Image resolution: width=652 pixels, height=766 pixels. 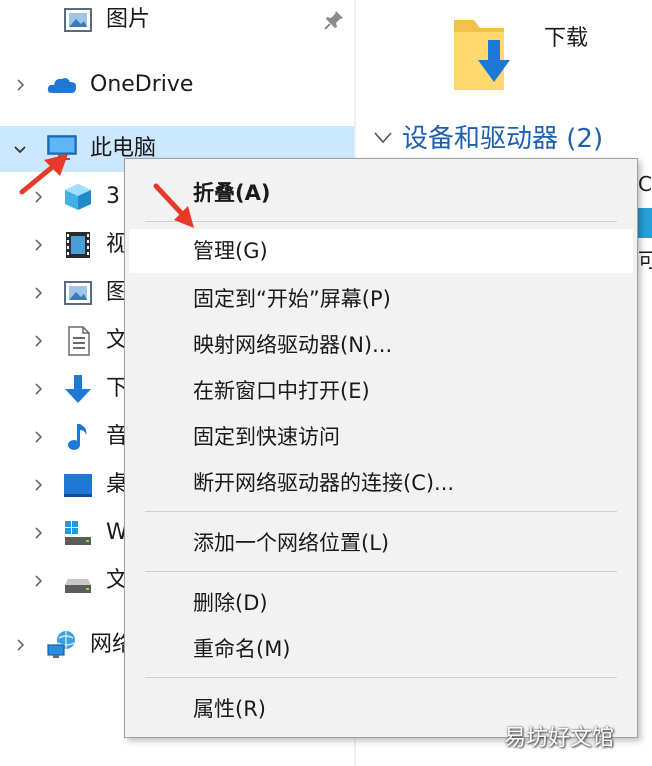 What do you see at coordinates (230, 251) in the screenshot?
I see `menu-item-label: 管理(G)` at bounding box center [230, 251].